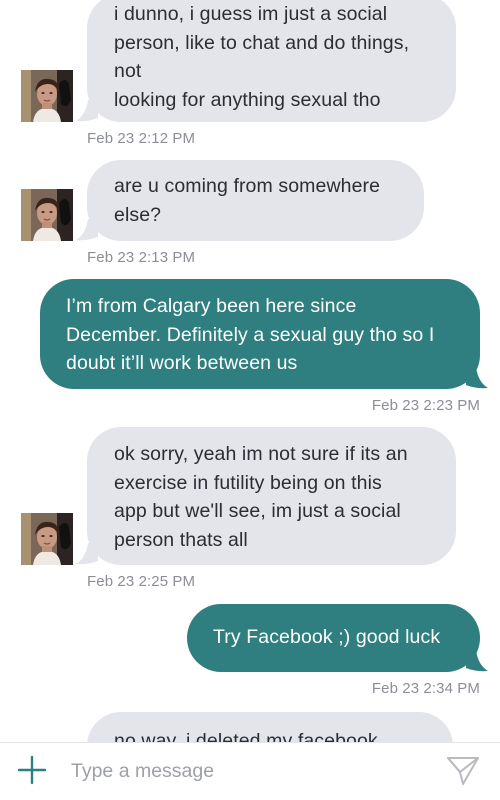 This screenshot has height=800, width=500. Describe the element at coordinates (32, 770) in the screenshot. I see `plus-icon` at that location.